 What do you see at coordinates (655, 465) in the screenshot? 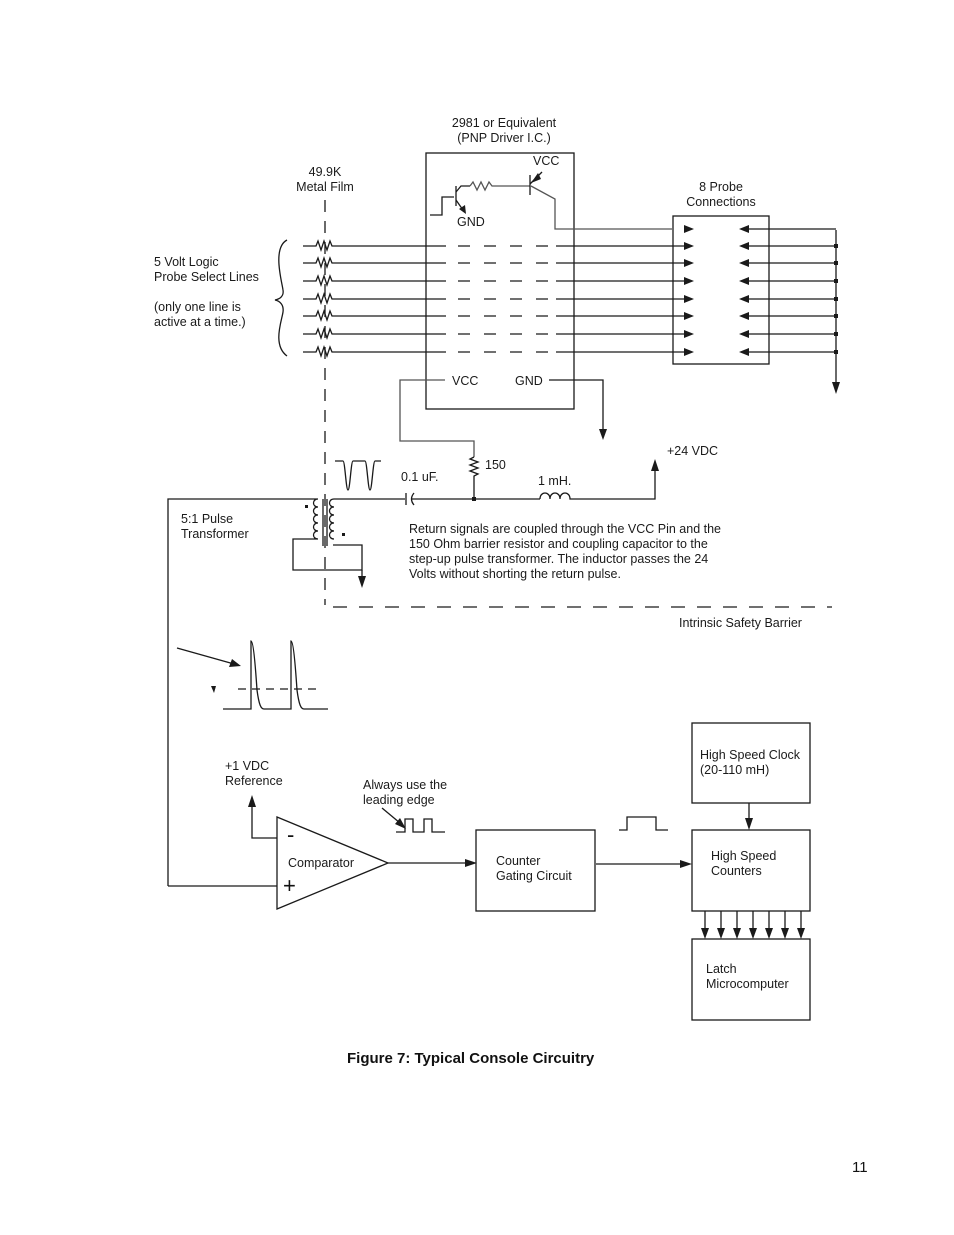
I see `supply-arrow-icon` at bounding box center [655, 465].